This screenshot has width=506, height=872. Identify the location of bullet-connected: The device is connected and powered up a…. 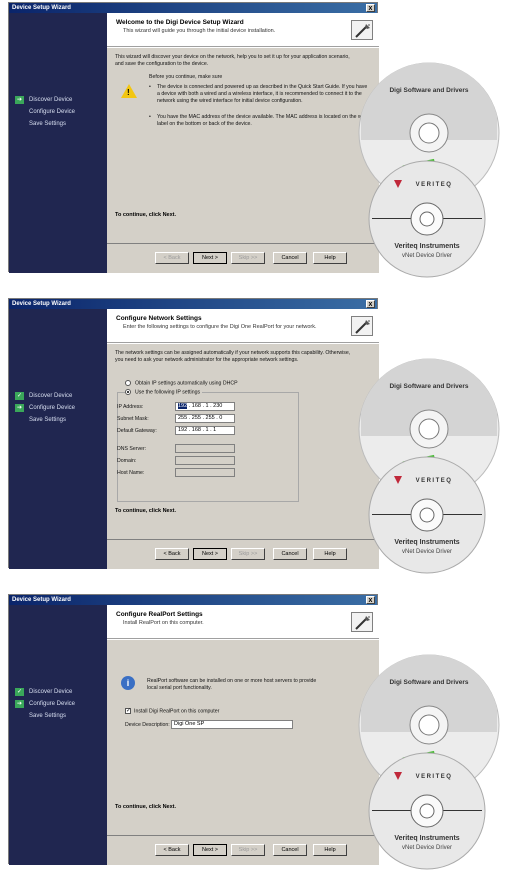
(262, 94).